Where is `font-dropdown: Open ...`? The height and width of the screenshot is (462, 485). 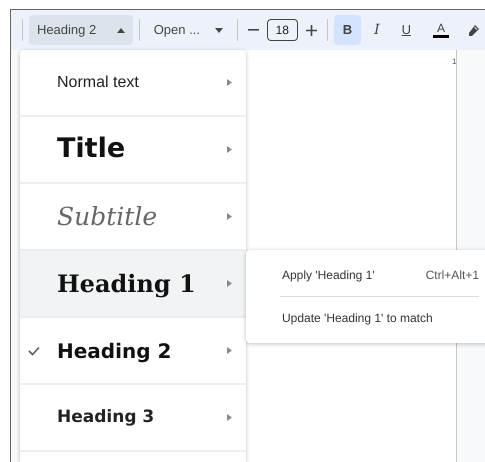
font-dropdown: Open ... is located at coordinates (188, 30).